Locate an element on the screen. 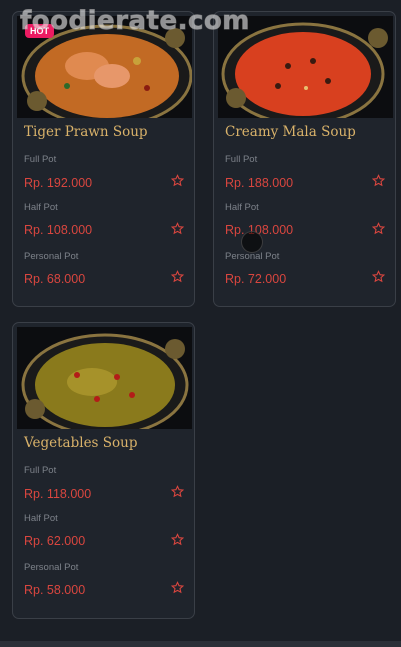  half-pot-price: Rp. 62.000 is located at coordinates (55, 541).